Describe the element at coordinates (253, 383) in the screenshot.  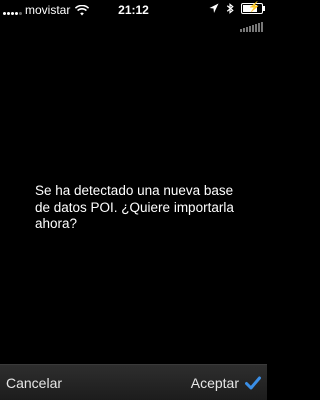
I see `checkmark-icon` at that location.